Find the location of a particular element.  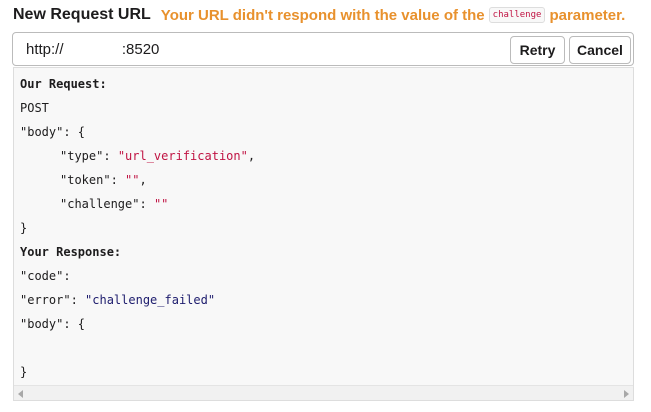

challenge-code-chip: challenge is located at coordinates (517, 15).